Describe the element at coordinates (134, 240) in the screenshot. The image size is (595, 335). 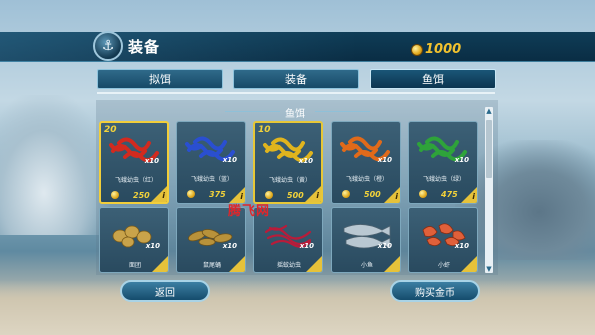
I see `item-card-dough: x10 面团` at that location.